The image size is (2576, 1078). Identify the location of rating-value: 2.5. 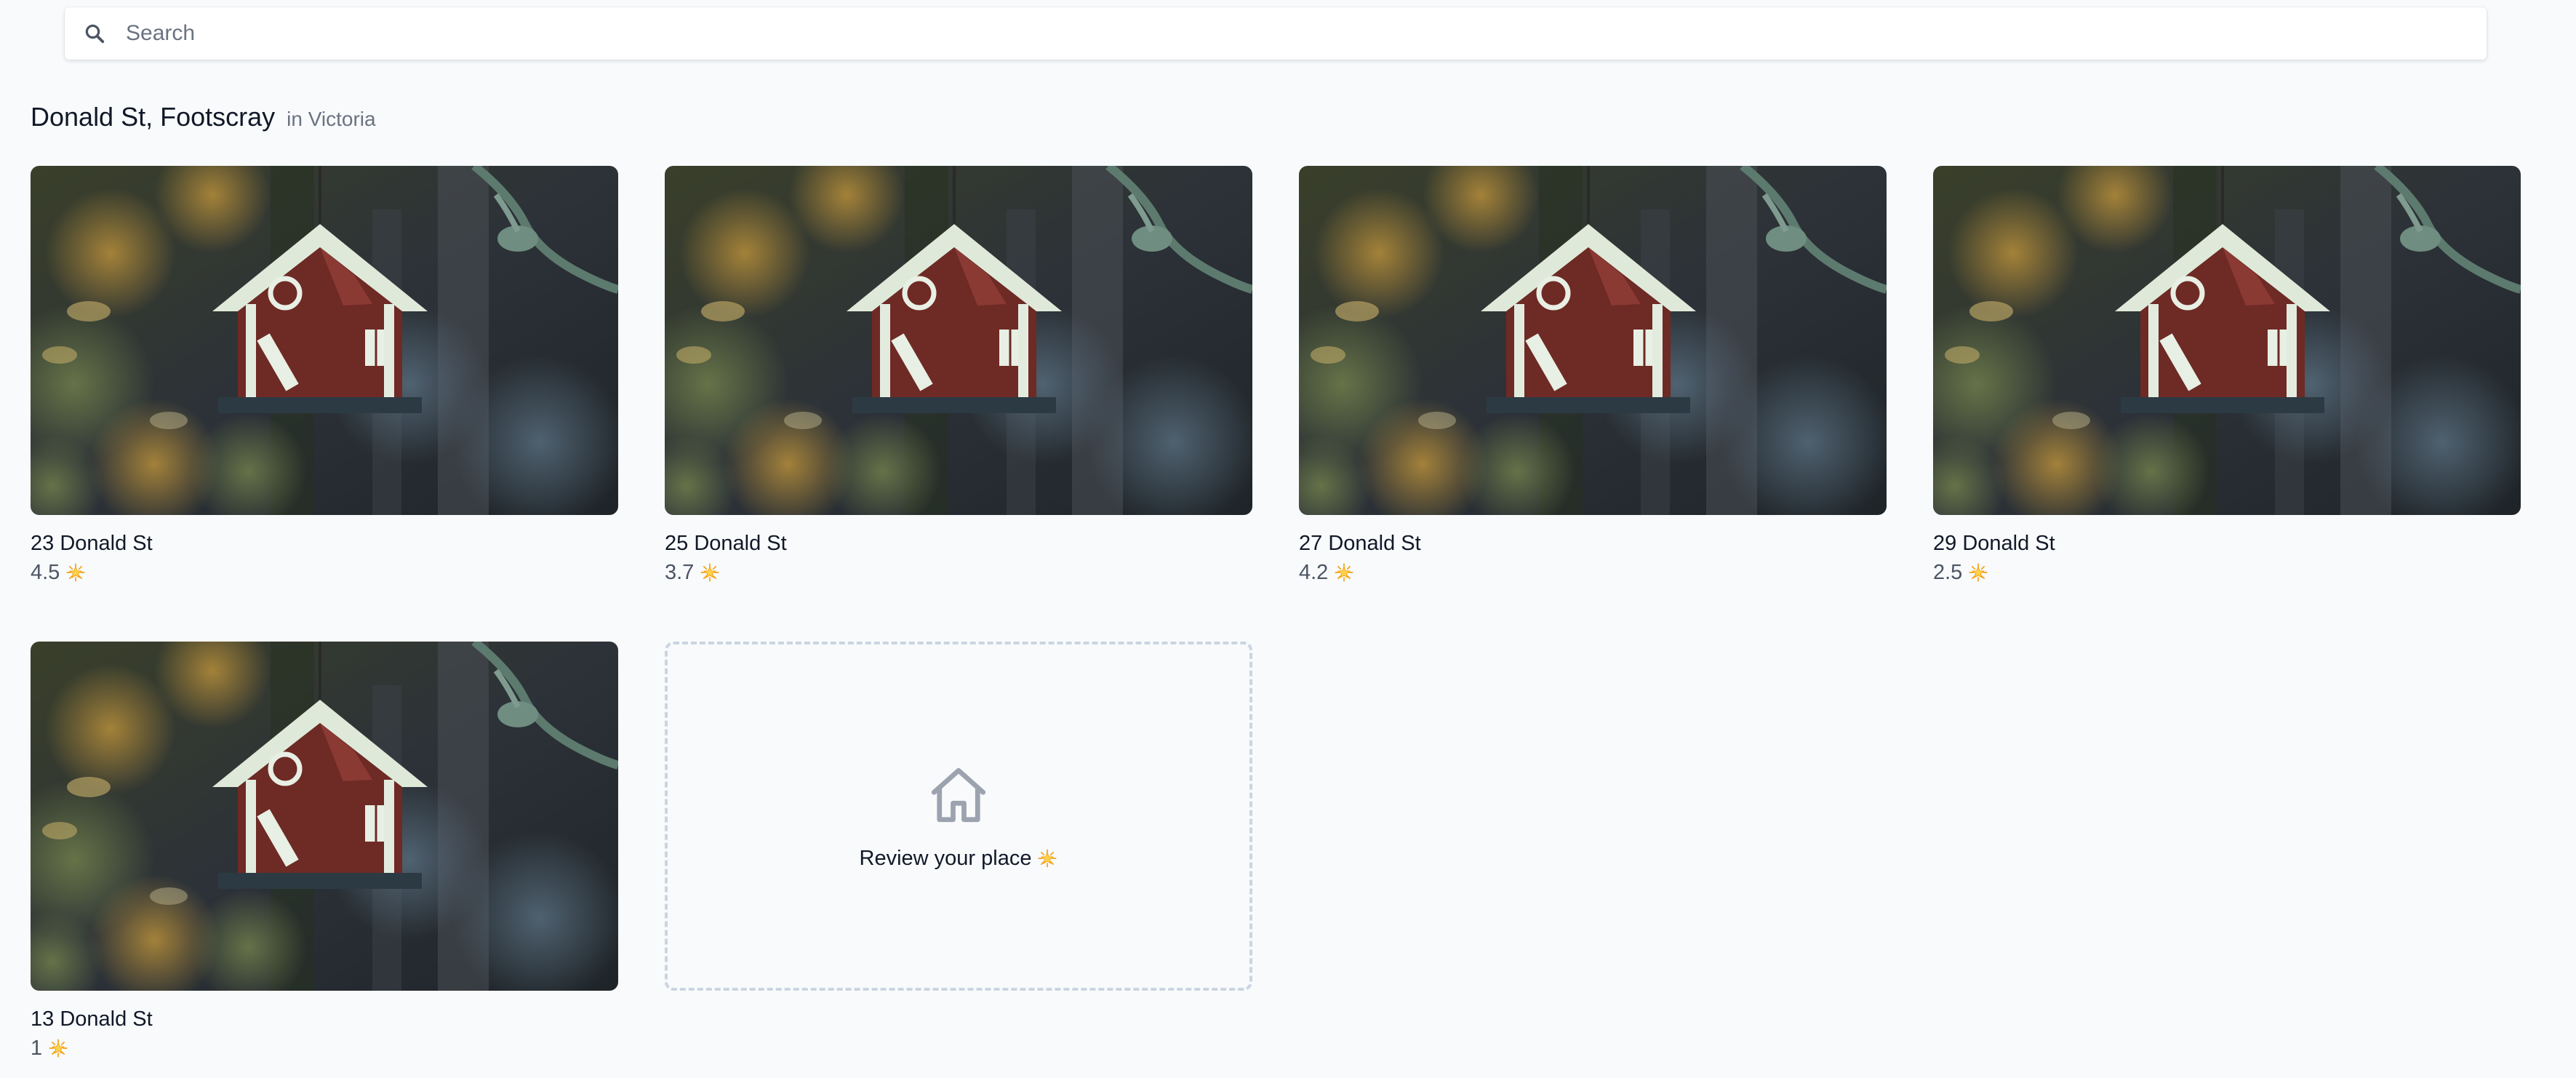
(1948, 572).